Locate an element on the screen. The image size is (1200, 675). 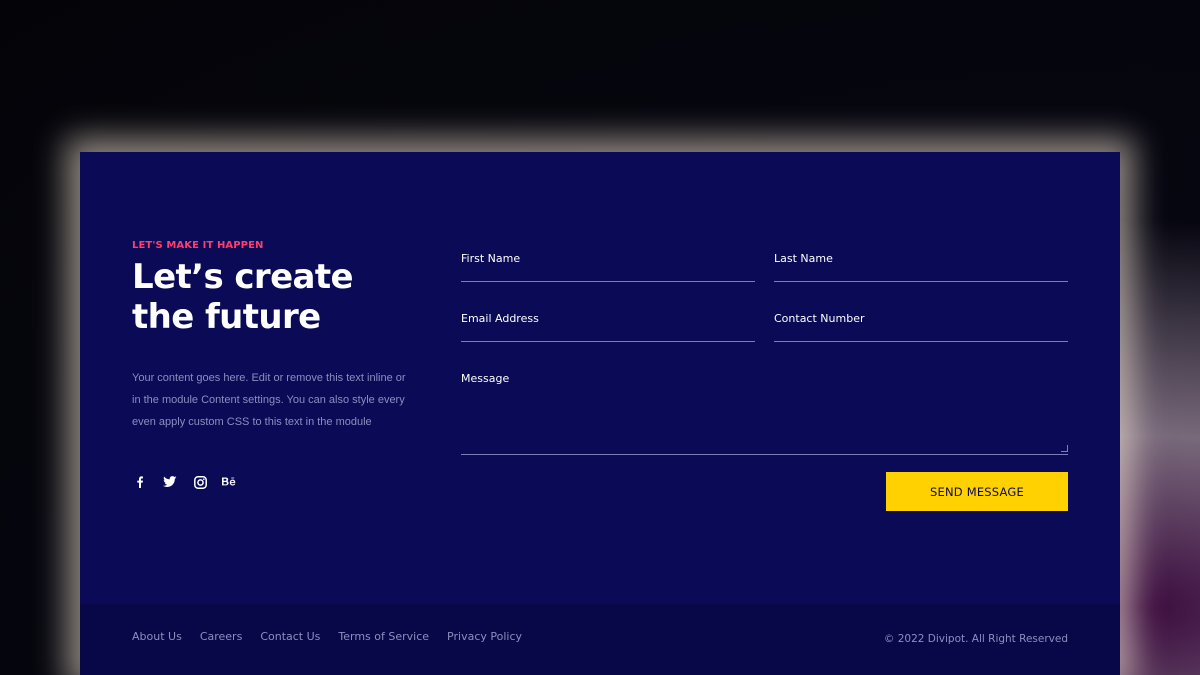
email-field: Email Address is located at coordinates (608, 327).